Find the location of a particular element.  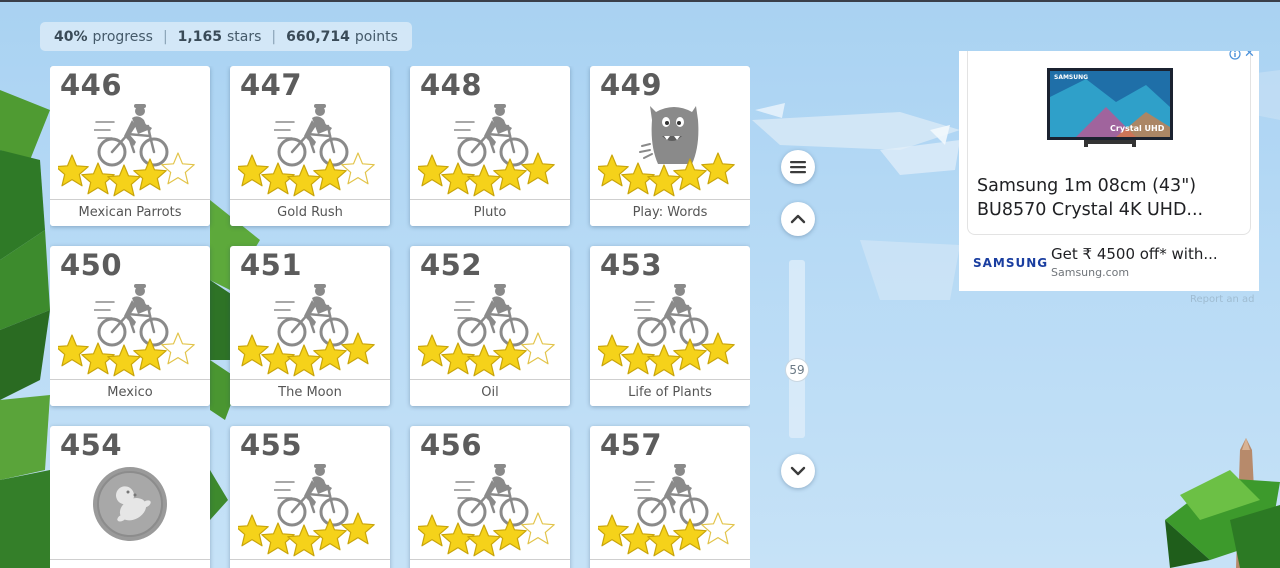

level-card: 450 Mexico is located at coordinates (130, 326).